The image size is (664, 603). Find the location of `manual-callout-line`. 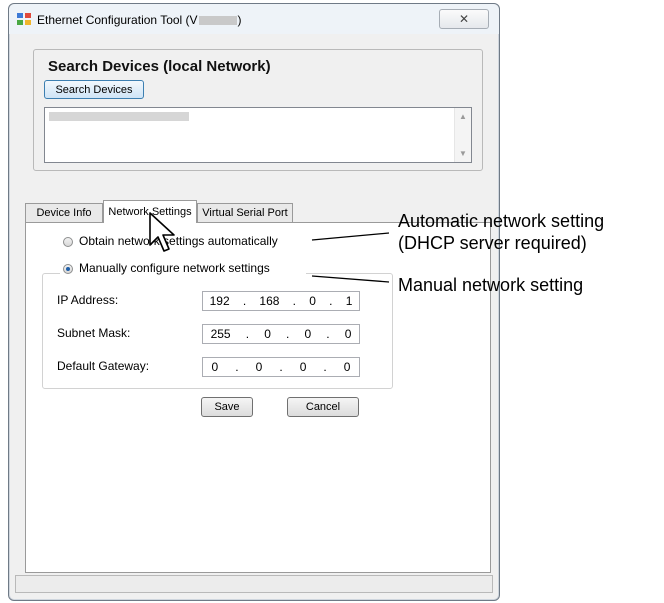

manual-callout-line is located at coordinates (350, 279).